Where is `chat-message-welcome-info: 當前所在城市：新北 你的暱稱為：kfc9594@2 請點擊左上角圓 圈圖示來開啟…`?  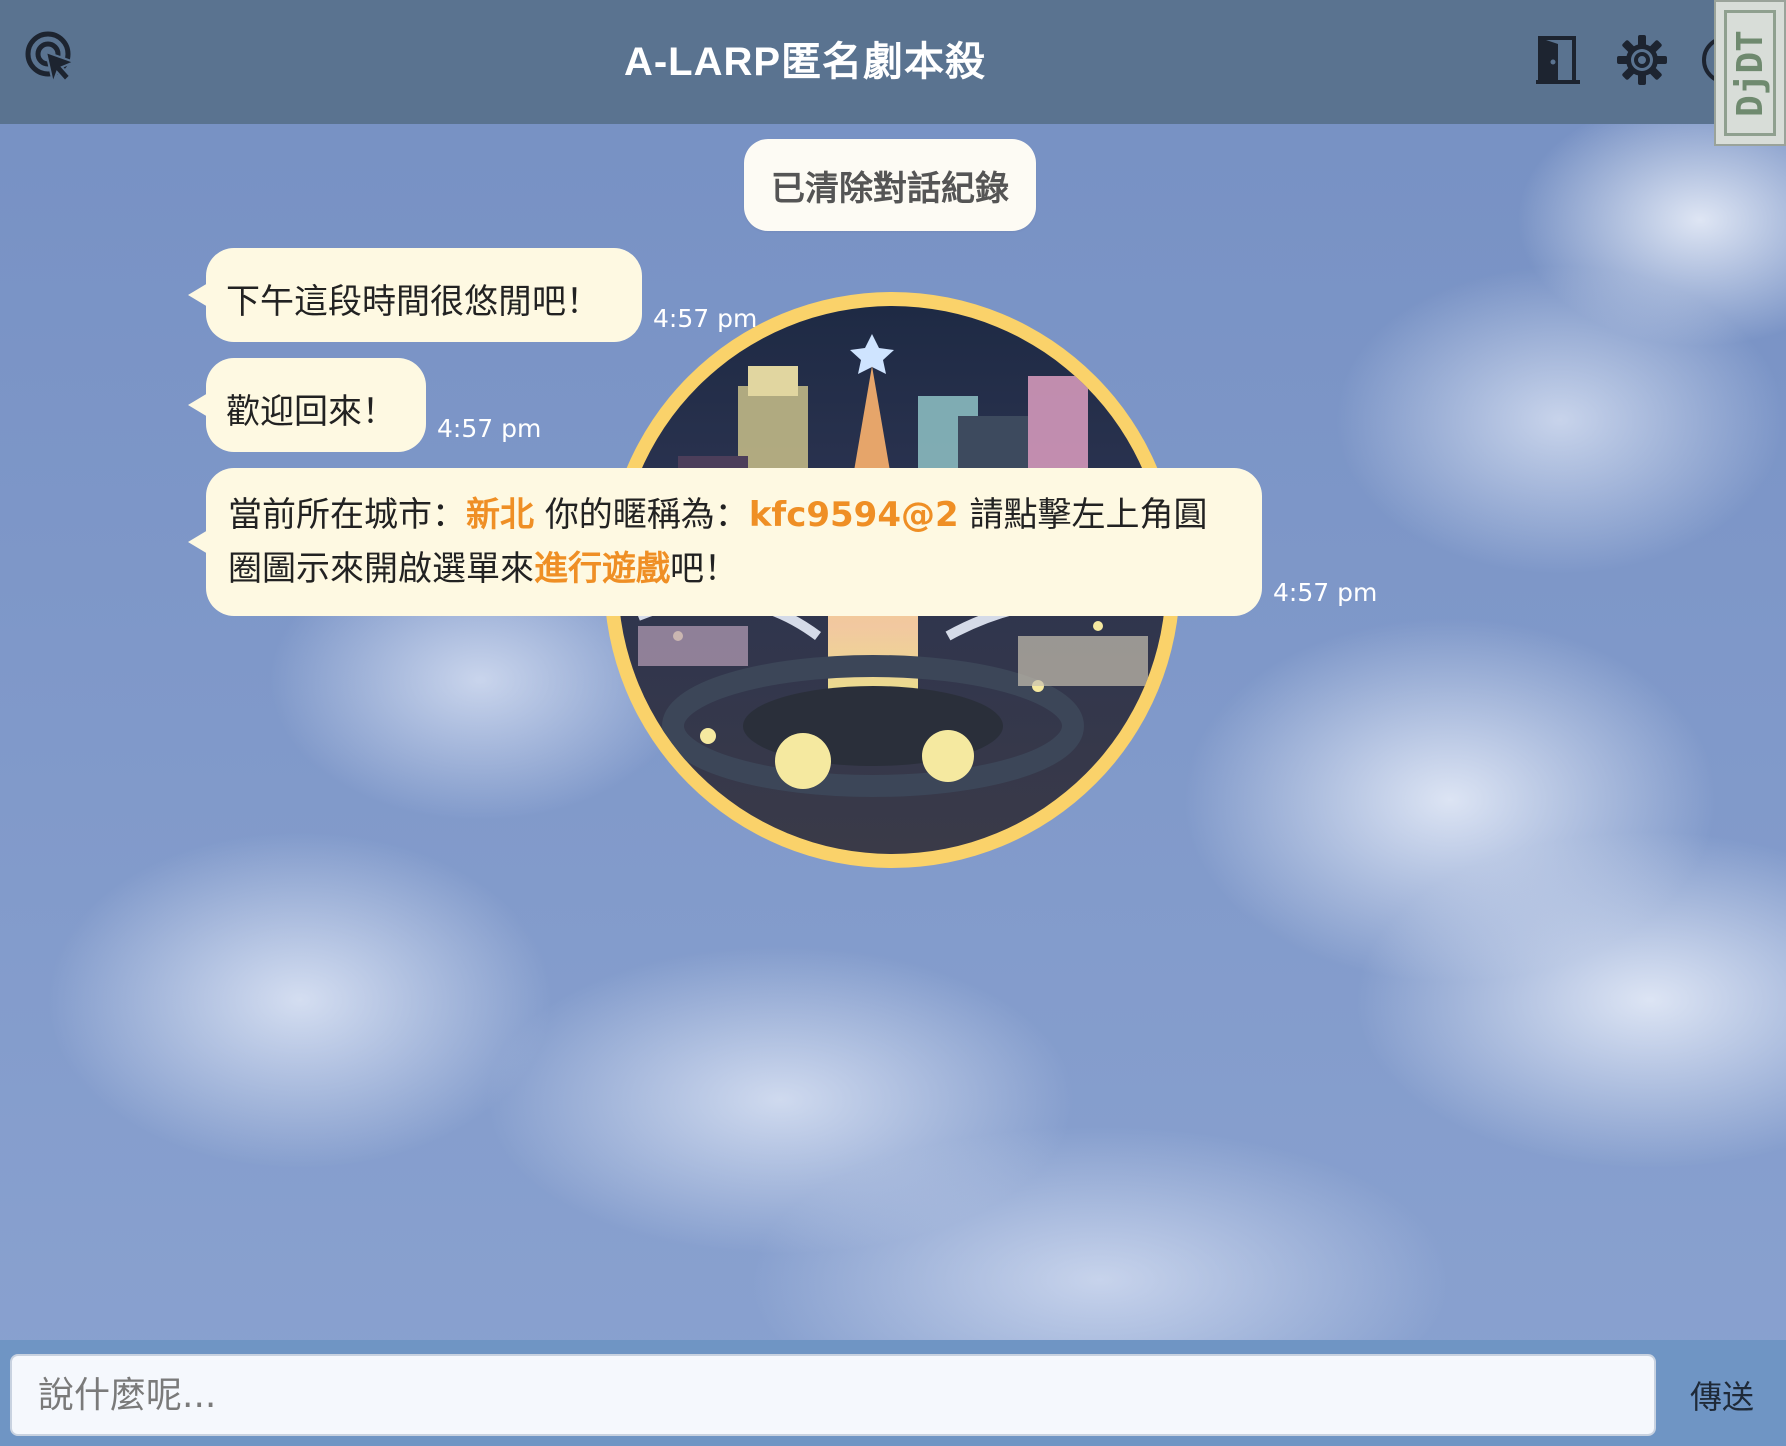
chat-message-welcome-info: 當前所在城市：新北 你的暱稱為：kfc9594@2 請點擊左上角圓 圈圖示來開啟… is located at coordinates (725, 542).